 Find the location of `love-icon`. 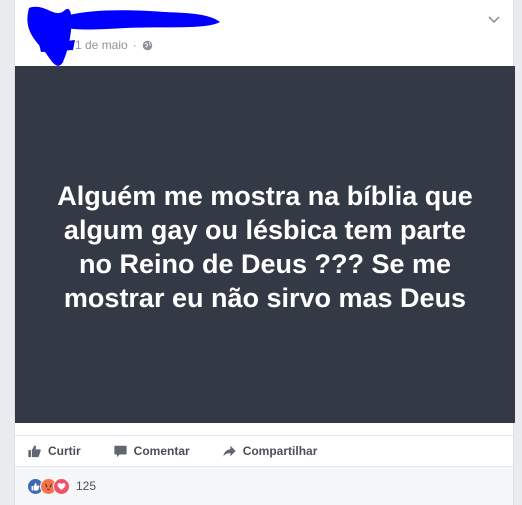

love-icon is located at coordinates (61, 486).